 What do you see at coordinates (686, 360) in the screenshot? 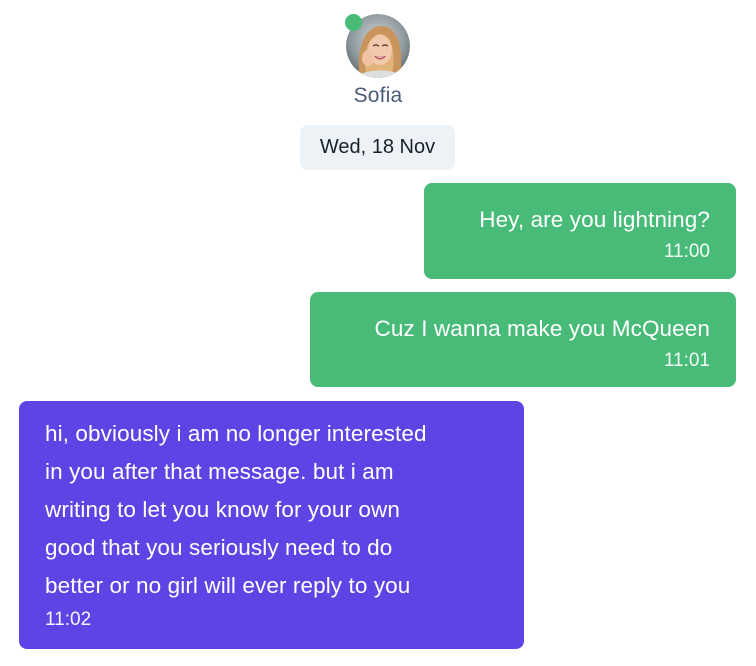
I see `message-time: 11:01` at bounding box center [686, 360].